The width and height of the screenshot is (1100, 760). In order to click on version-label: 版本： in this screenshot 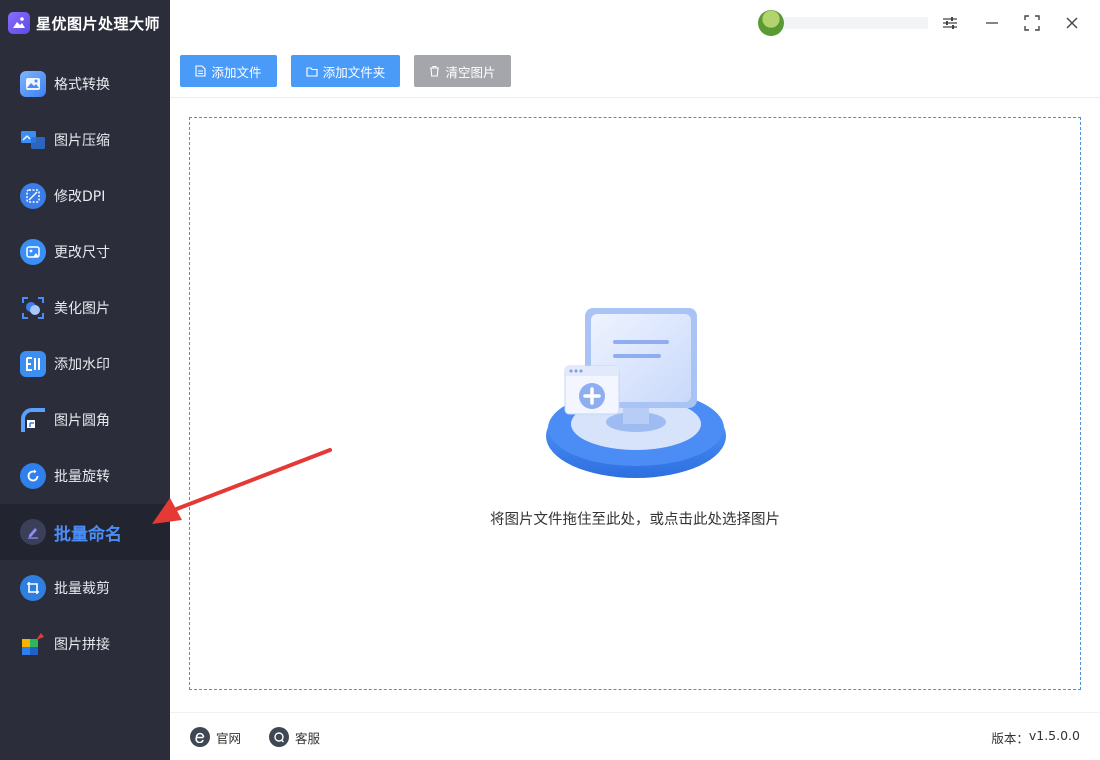, I will do `click(1010, 738)`.